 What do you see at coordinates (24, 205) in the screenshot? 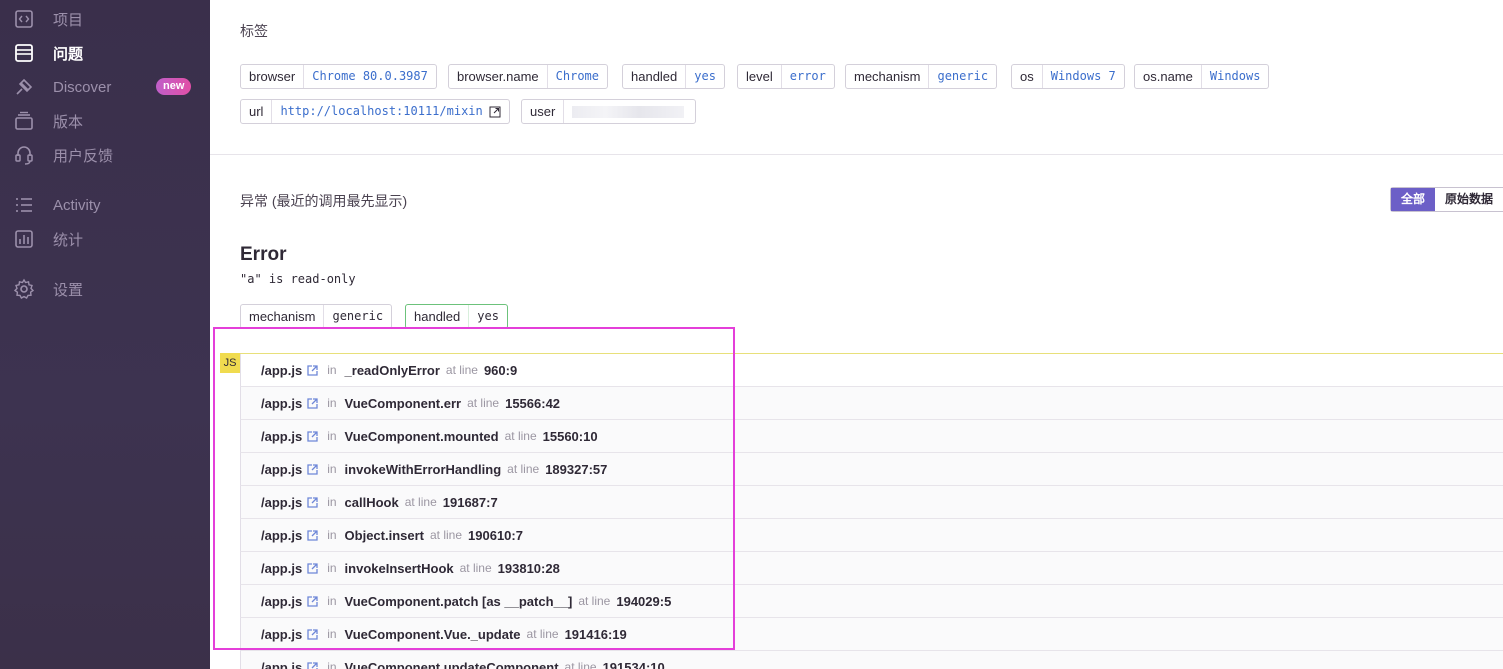
I see `activity-icon` at bounding box center [24, 205].